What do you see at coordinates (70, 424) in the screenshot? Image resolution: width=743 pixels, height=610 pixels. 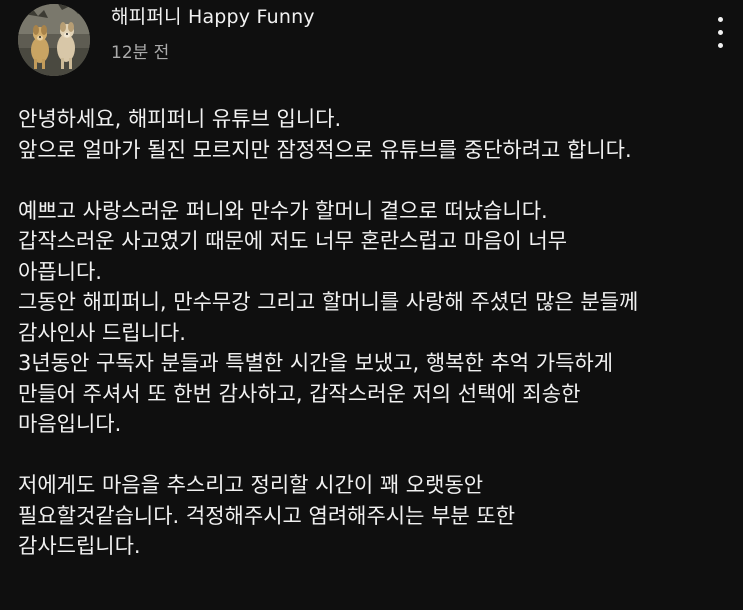 I see `post-line: 마음입니다.` at bounding box center [70, 424].